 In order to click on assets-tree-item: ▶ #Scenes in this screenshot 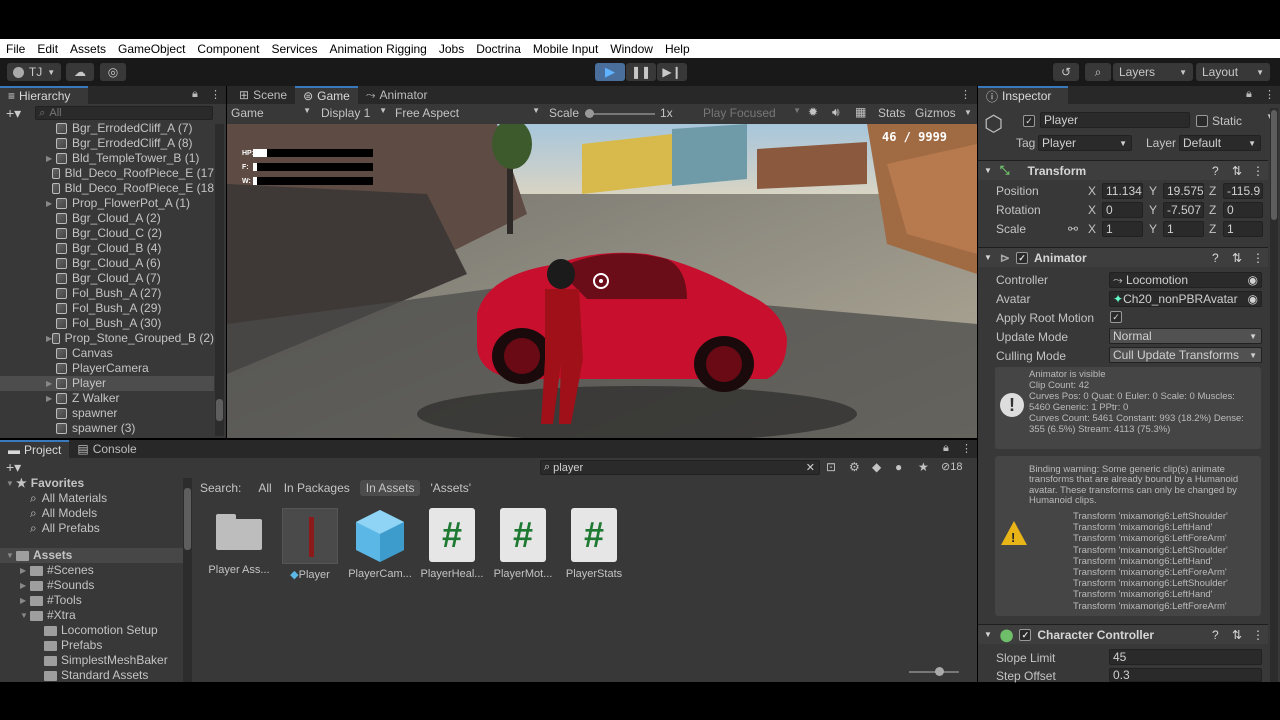, I will do `click(91, 570)`.